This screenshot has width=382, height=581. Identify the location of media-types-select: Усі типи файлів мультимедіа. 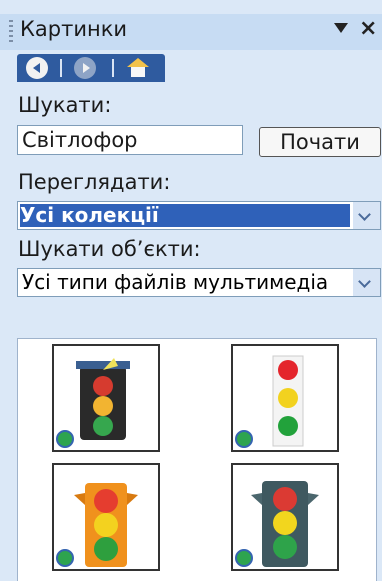
(199, 282).